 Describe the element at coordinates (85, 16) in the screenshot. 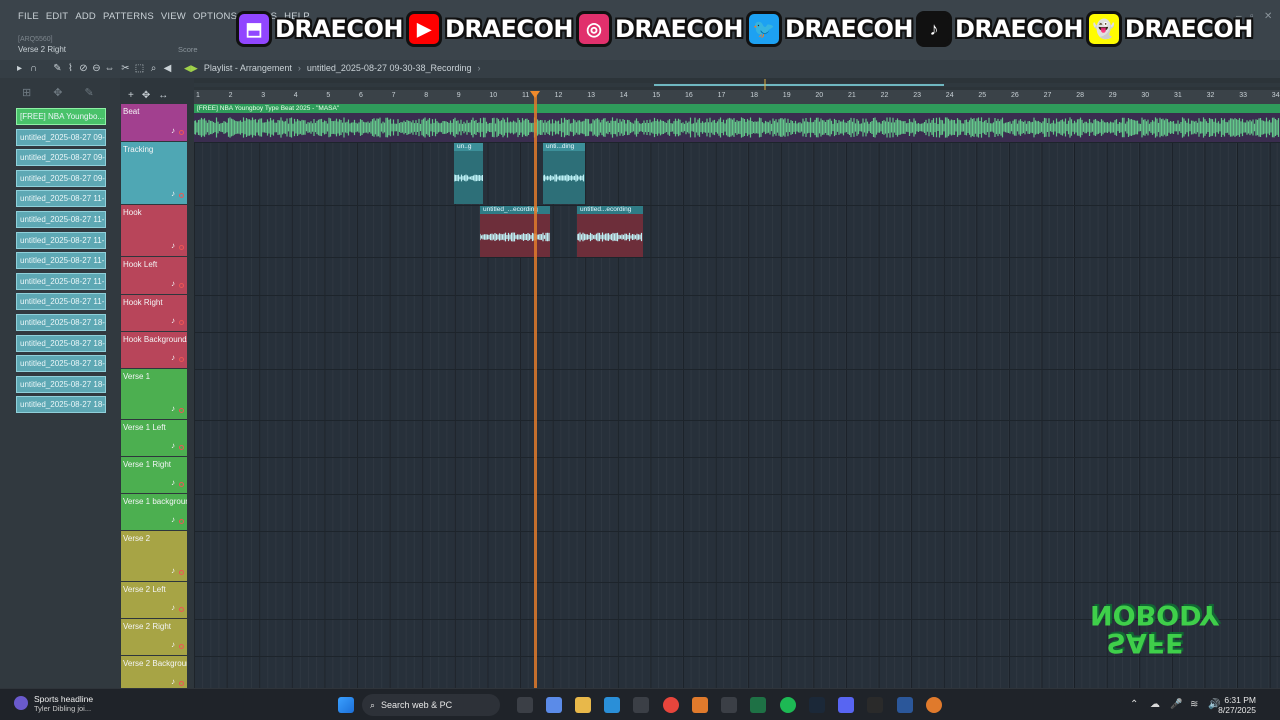

I see `menu-add: ADD` at that location.